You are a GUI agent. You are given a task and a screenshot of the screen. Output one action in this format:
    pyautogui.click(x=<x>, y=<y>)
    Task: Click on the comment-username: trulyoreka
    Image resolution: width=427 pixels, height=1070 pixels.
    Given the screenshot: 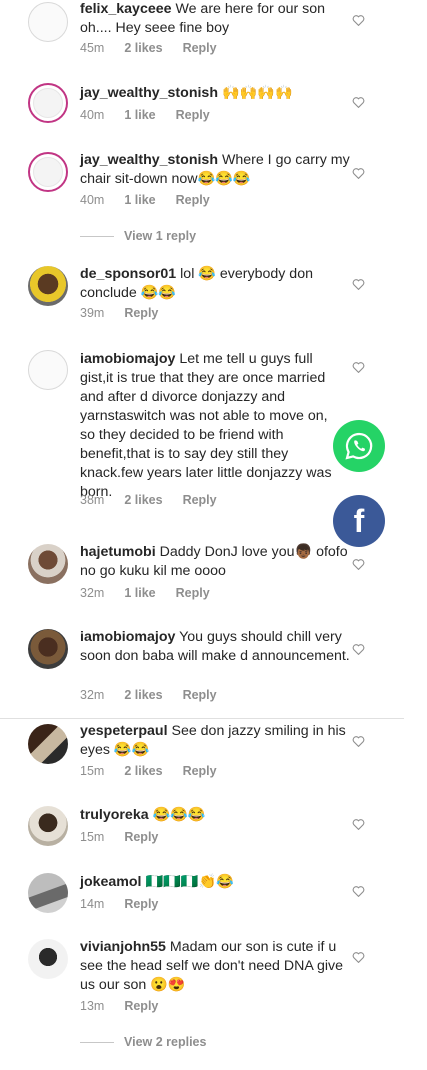 What is the action you would take?
    pyautogui.click(x=114, y=815)
    